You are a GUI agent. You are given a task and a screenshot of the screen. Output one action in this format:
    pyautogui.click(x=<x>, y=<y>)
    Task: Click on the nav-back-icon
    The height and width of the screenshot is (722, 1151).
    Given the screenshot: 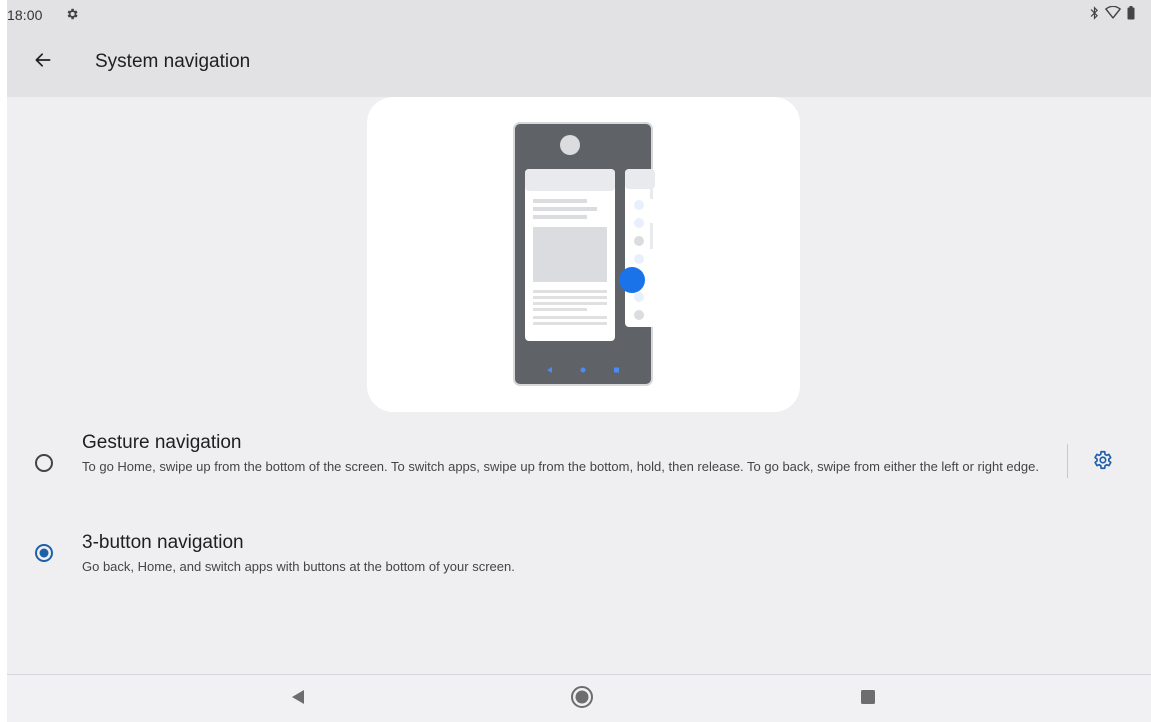 What is the action you would take?
    pyautogui.click(x=298, y=699)
    